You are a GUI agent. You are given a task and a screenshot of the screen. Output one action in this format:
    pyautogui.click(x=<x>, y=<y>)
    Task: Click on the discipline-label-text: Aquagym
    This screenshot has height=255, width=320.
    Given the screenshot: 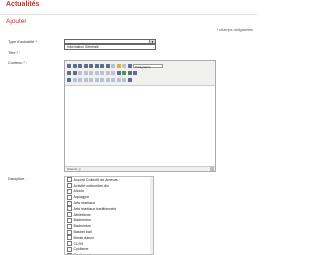 What is the action you would take?
    pyautogui.click(x=81, y=197)
    